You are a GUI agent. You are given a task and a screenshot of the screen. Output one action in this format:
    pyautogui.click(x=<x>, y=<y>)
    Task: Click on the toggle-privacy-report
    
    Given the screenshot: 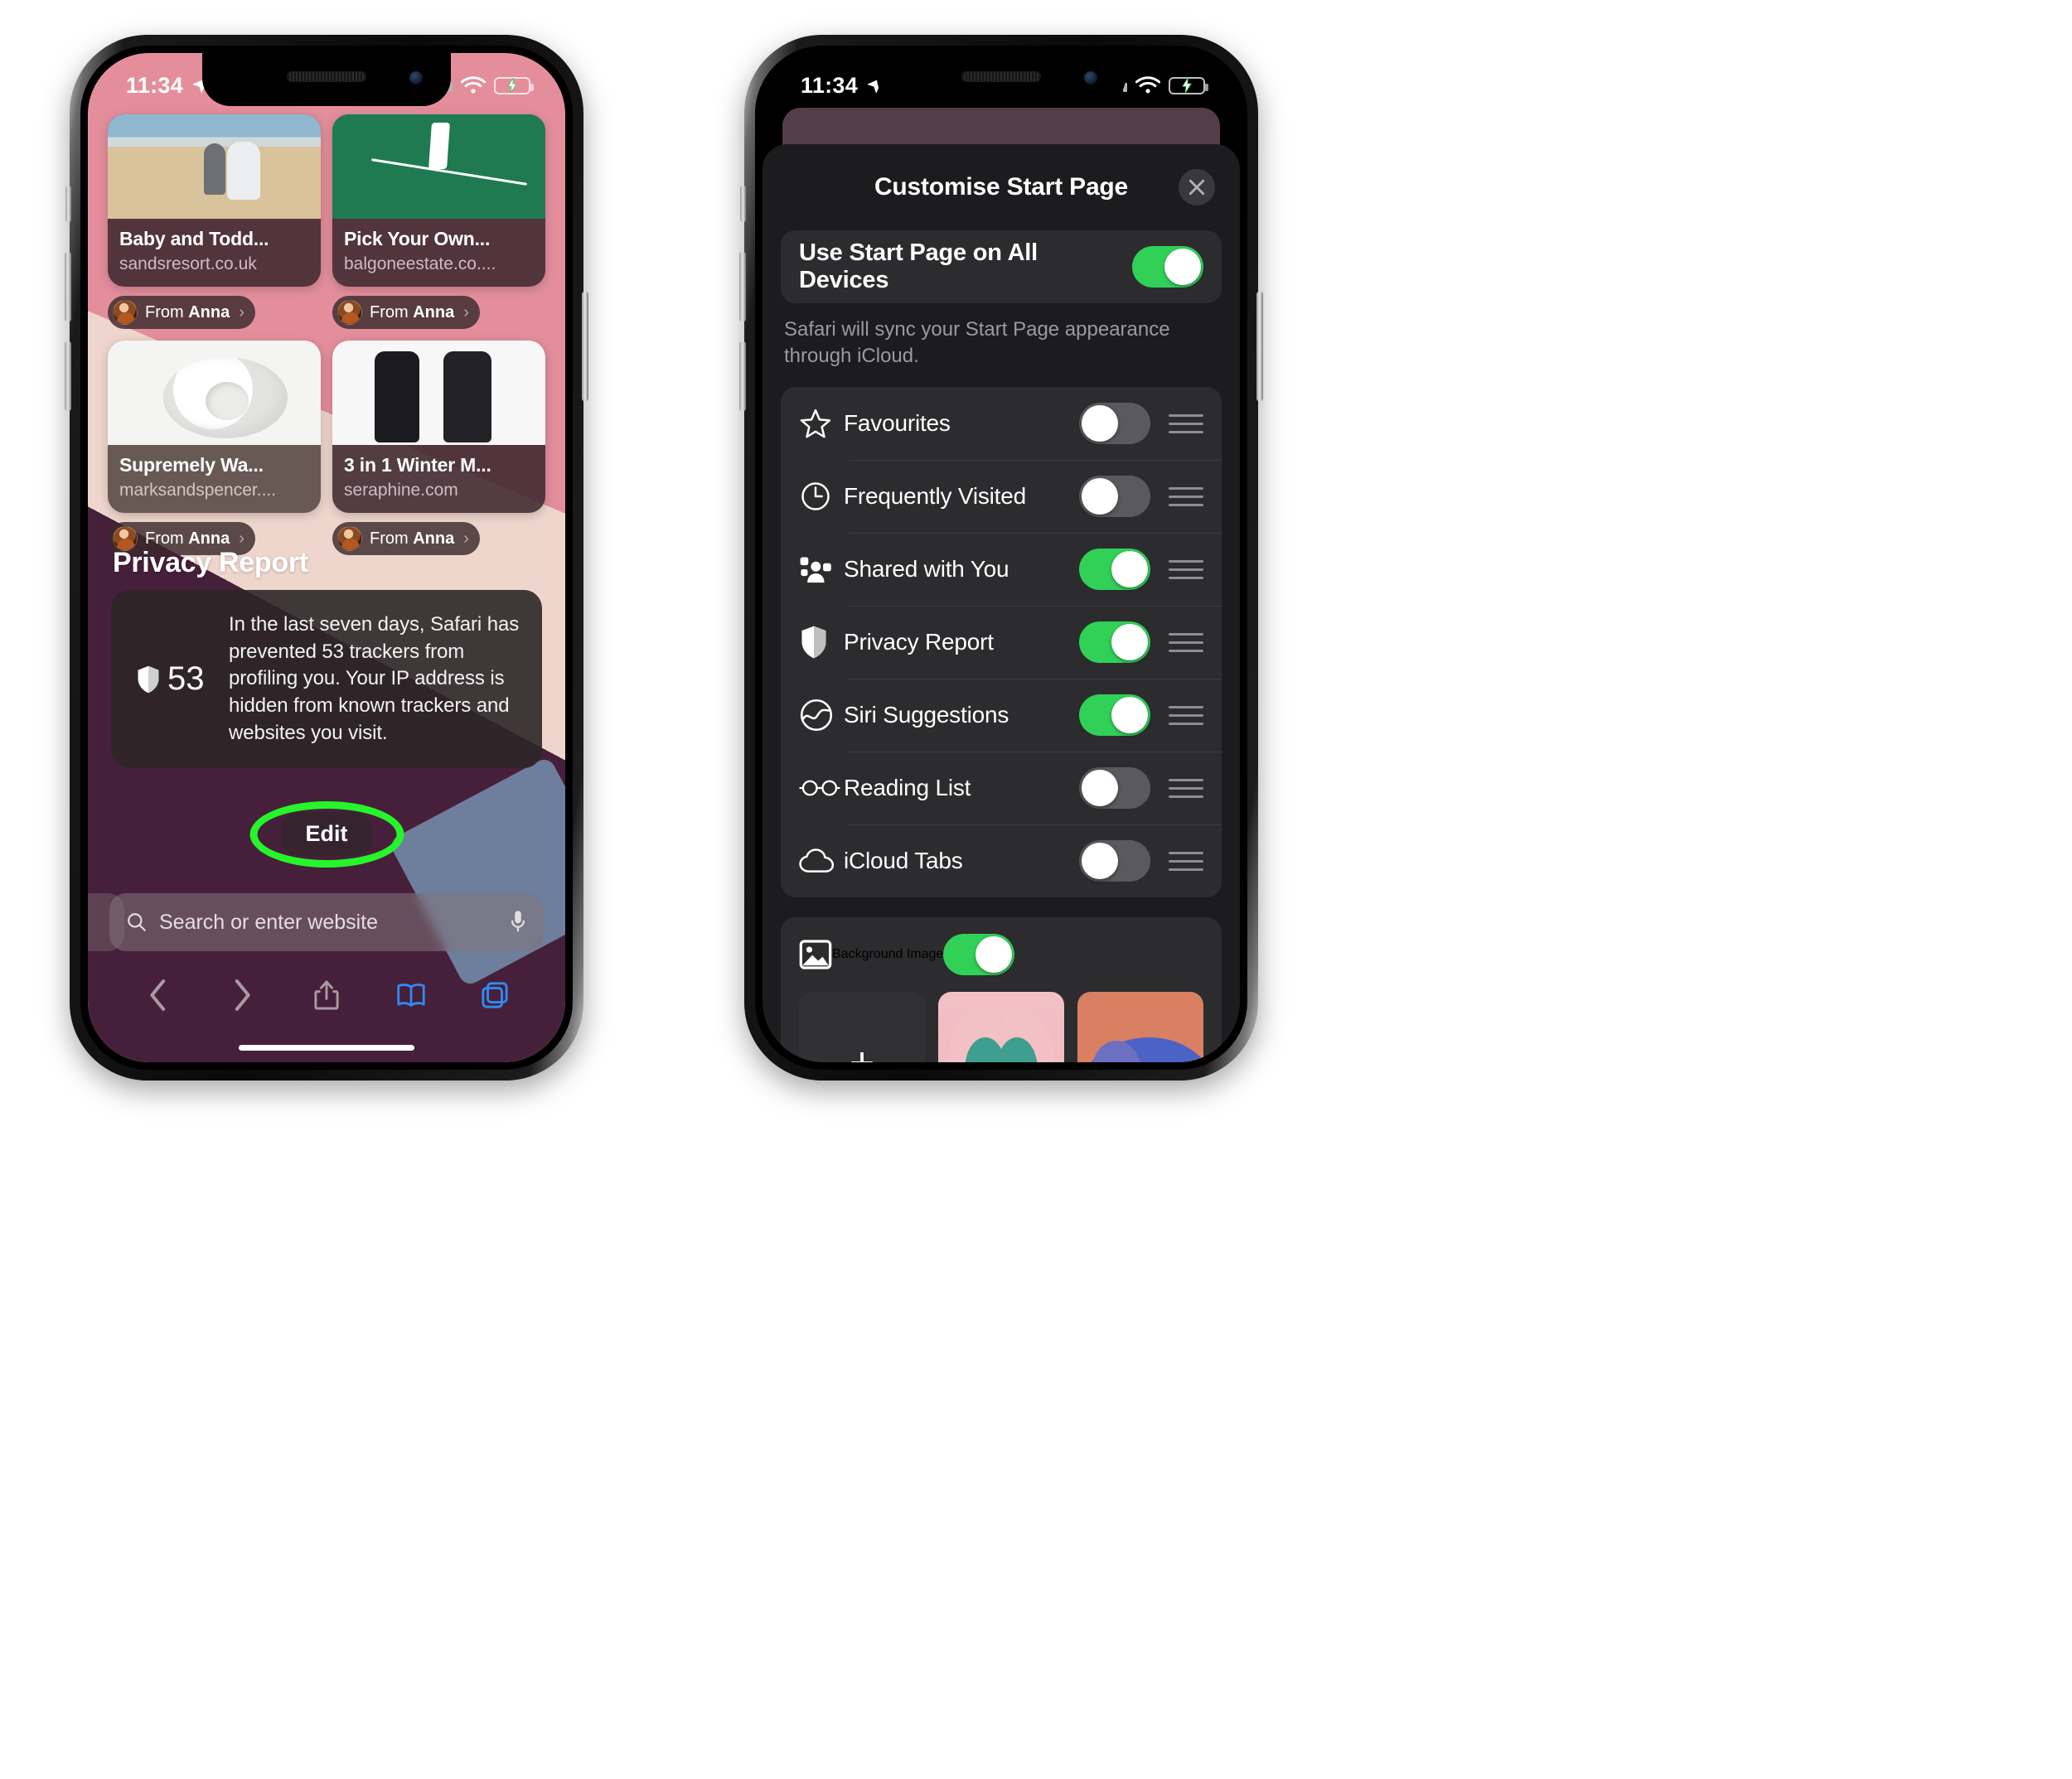 What is the action you would take?
    pyautogui.click(x=1114, y=642)
    